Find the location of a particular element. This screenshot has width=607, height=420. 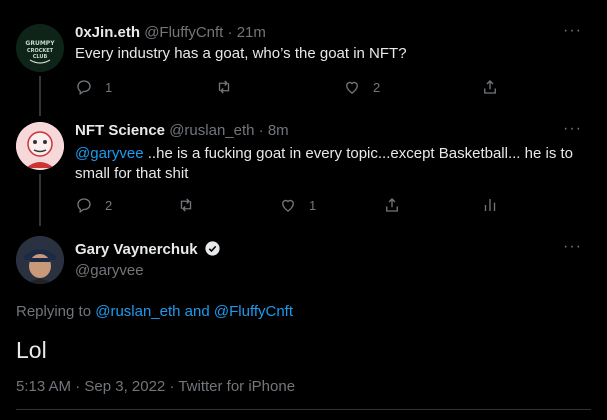

analytics-button is located at coordinates (490, 205).